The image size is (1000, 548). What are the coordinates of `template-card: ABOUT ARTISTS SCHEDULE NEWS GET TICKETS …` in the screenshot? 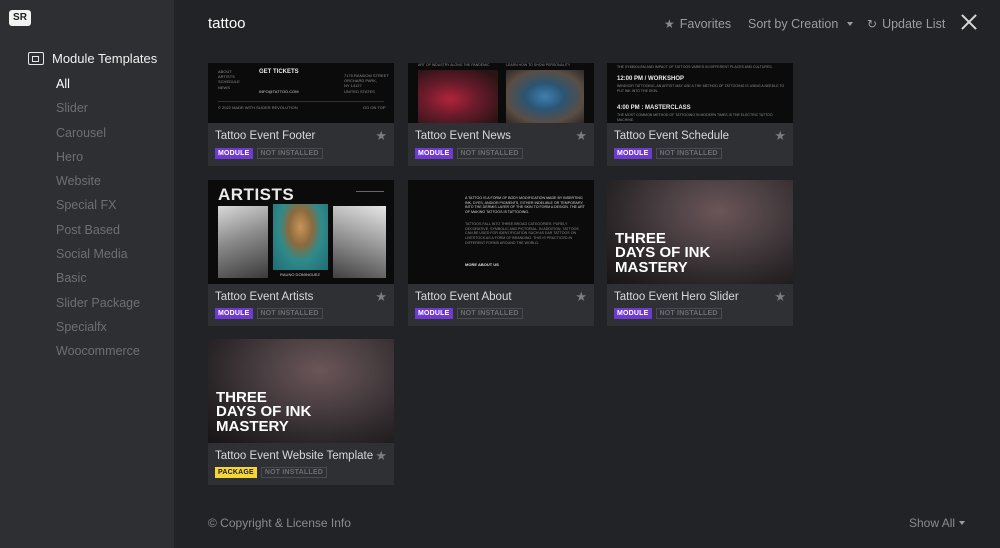 It's located at (301, 114).